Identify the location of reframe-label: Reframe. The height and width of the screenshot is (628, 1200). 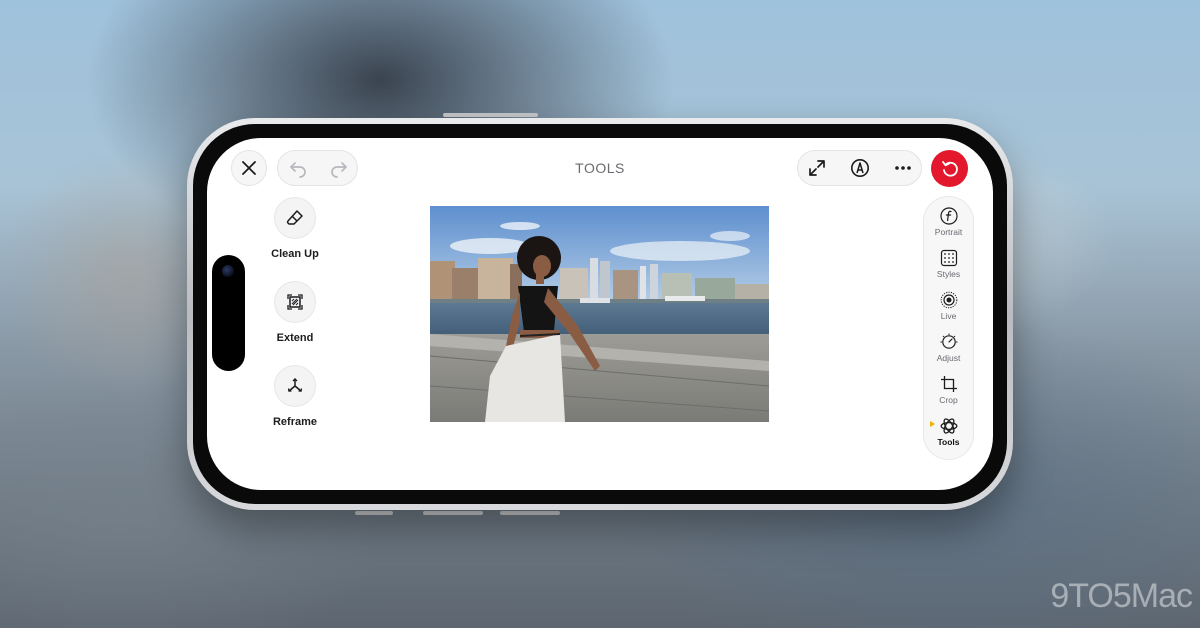
(295, 422).